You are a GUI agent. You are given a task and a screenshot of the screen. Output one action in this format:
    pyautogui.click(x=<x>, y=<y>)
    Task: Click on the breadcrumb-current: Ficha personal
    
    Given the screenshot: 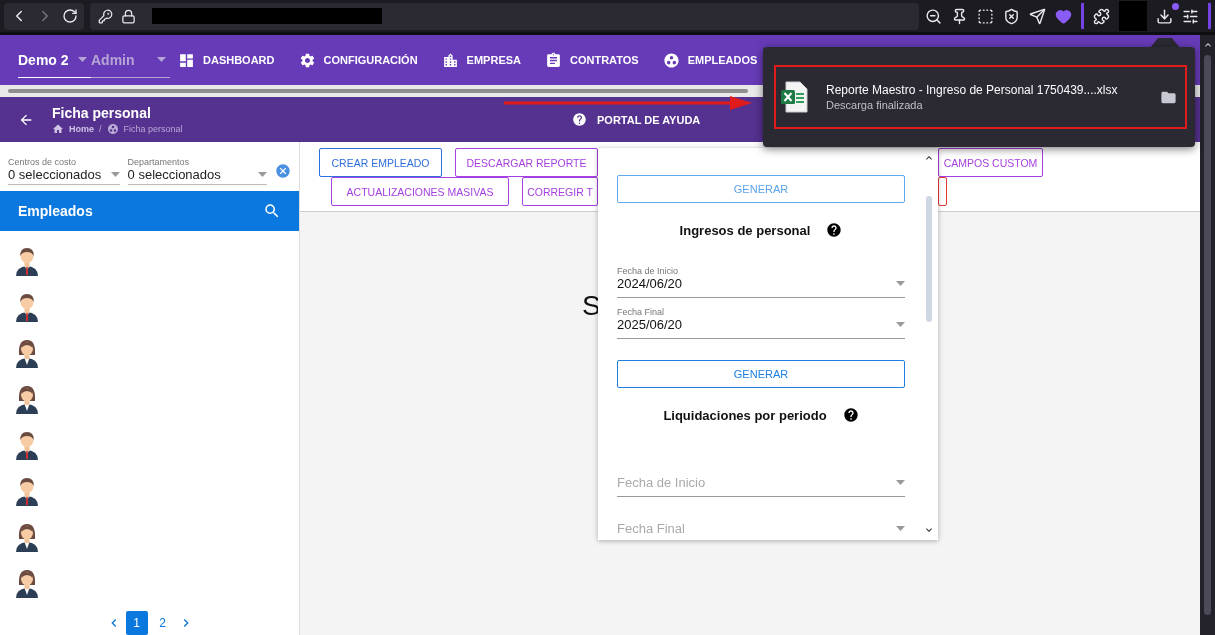 What is the action you would take?
    pyautogui.click(x=153, y=128)
    